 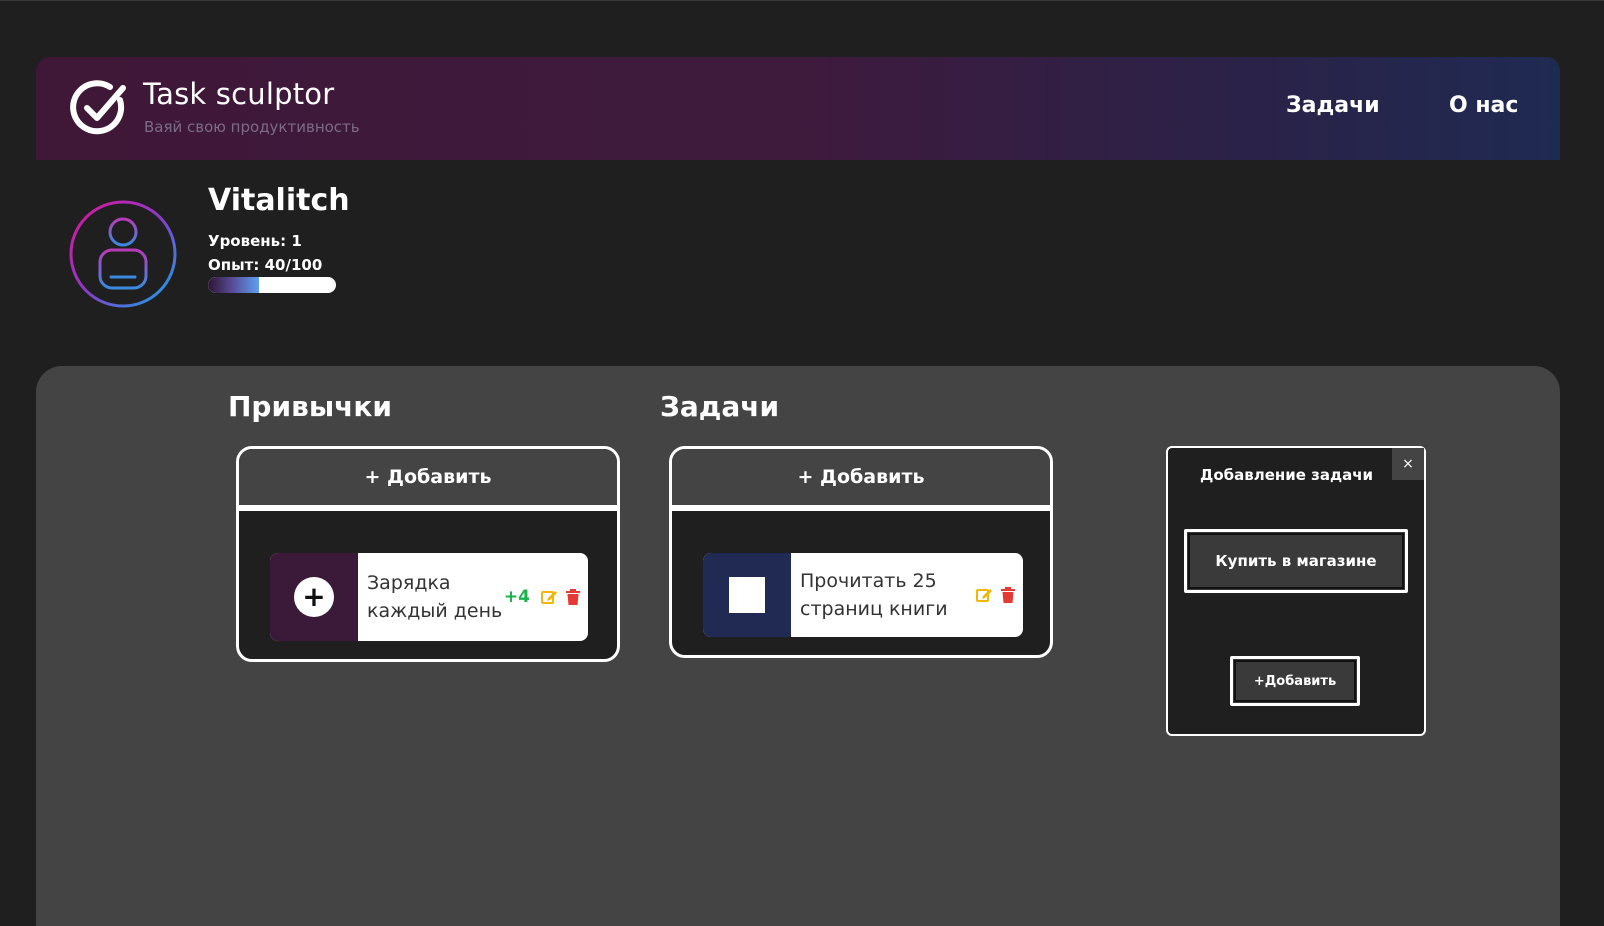 I want to click on task-checkbox, so click(x=747, y=595).